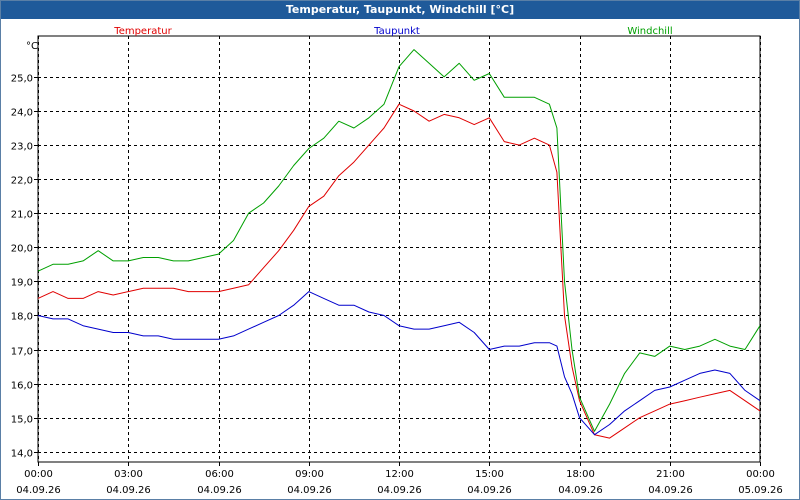 The image size is (800, 500). What do you see at coordinates (22, 249) in the screenshot?
I see `y-tick-label: 20,0` at bounding box center [22, 249].